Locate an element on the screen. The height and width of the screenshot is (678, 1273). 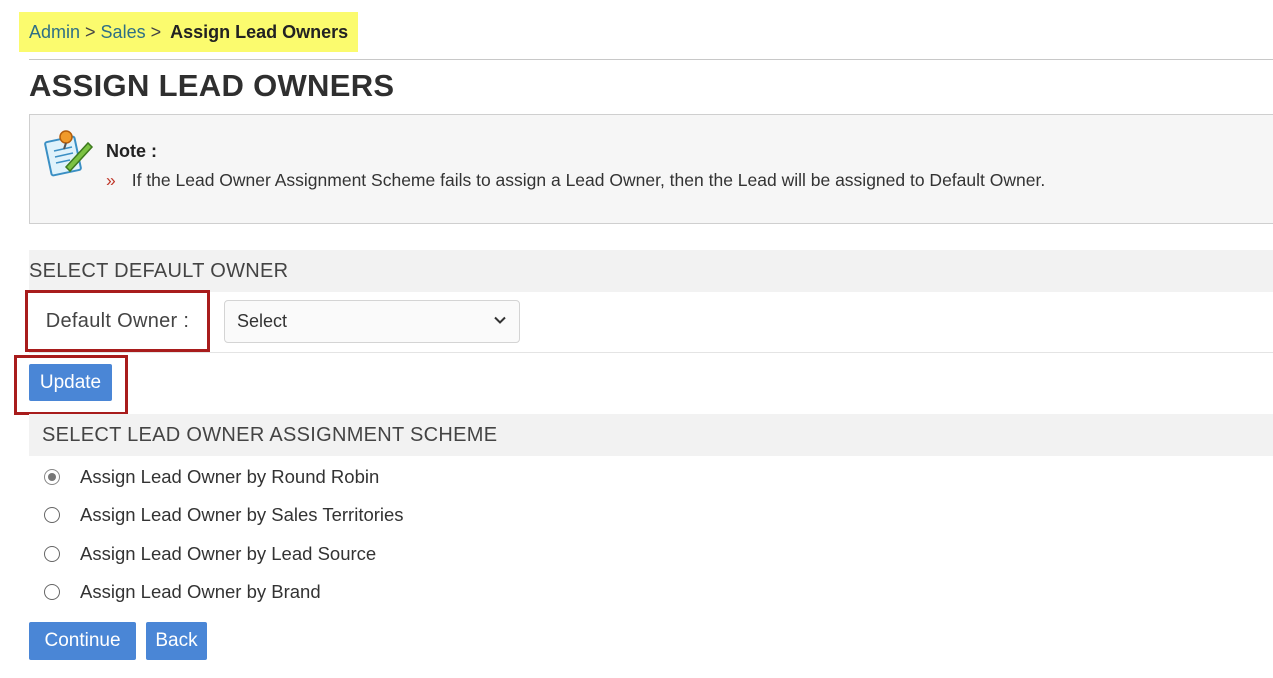
breadcrumb-current: Assign Lead Owners is located at coordinates (259, 31).